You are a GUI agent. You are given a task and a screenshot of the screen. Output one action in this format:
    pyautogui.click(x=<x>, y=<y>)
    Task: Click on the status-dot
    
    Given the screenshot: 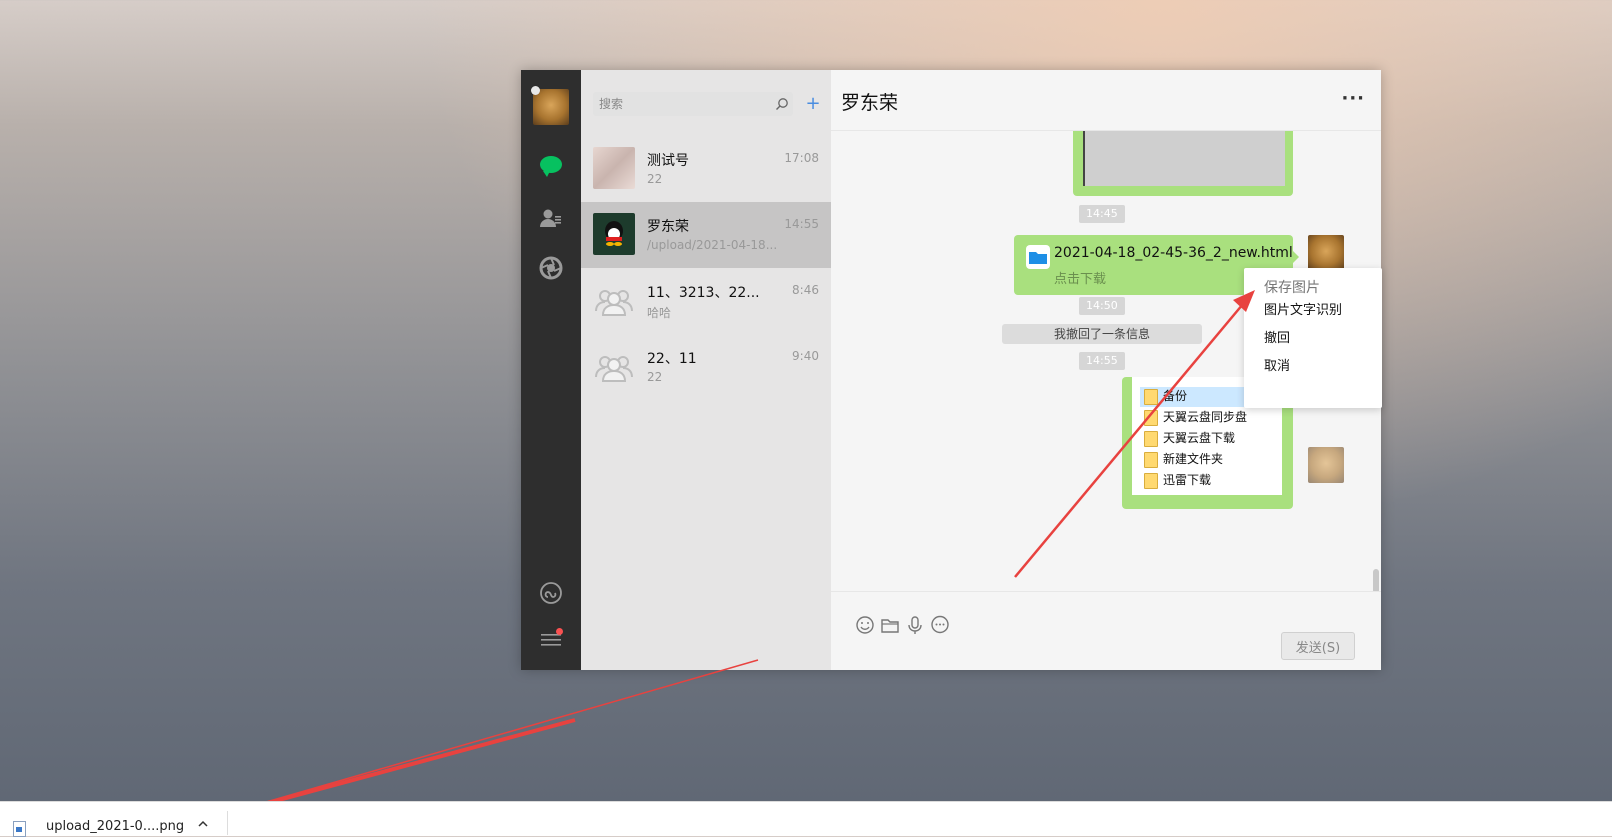 What is the action you would take?
    pyautogui.click(x=535, y=90)
    